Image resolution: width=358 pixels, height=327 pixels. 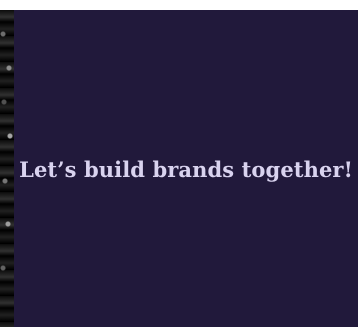 I want to click on hero-tagline: Let’s build brands together!, so click(x=186, y=169).